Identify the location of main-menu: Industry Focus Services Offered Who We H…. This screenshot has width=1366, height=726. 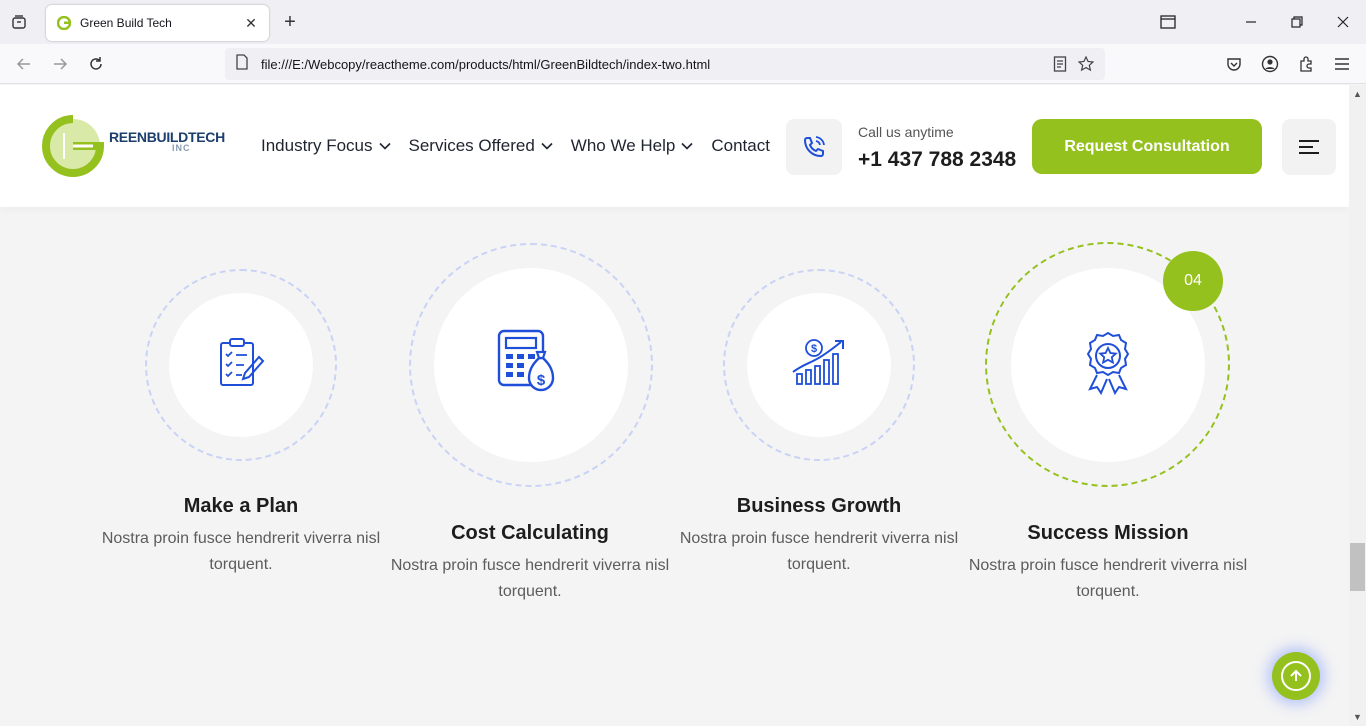
(515, 146).